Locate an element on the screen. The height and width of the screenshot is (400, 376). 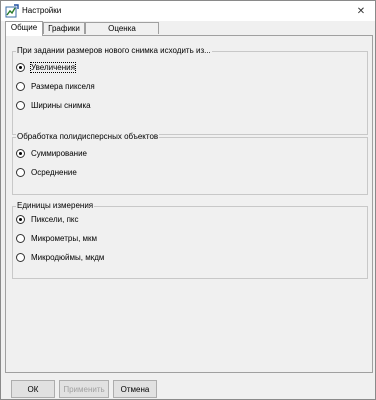
ok-button: ОК is located at coordinates (33, 389).